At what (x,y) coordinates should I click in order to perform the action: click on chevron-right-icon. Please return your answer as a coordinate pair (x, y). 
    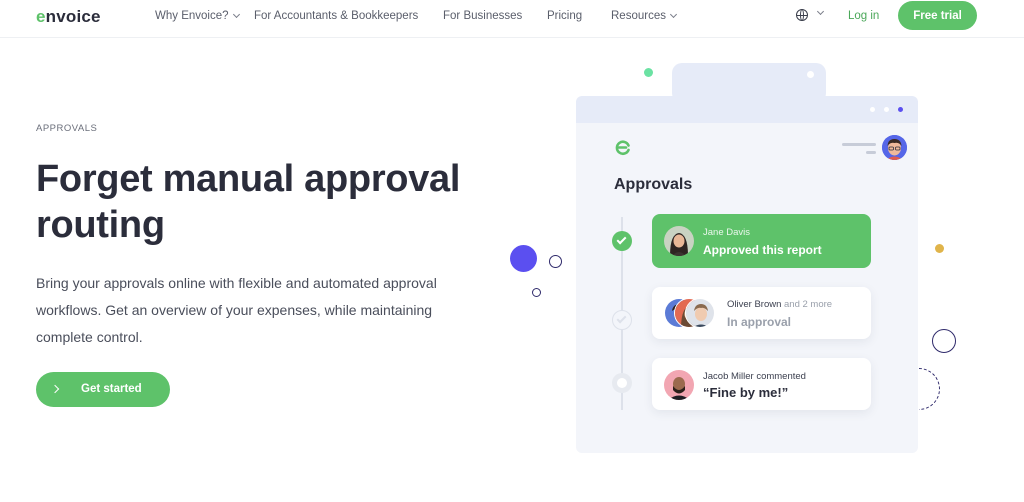
    Looking at the image, I should click on (55, 389).